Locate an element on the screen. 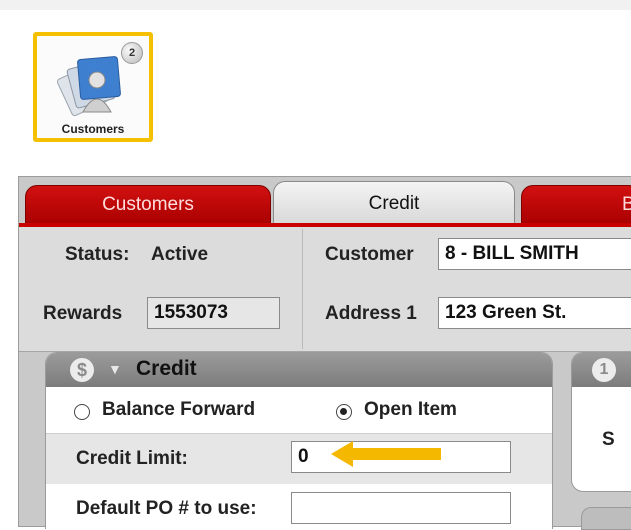 Image resolution: width=631 pixels, height=530 pixels. credit-limit-row: Credit Limit: 0 is located at coordinates (299, 459).